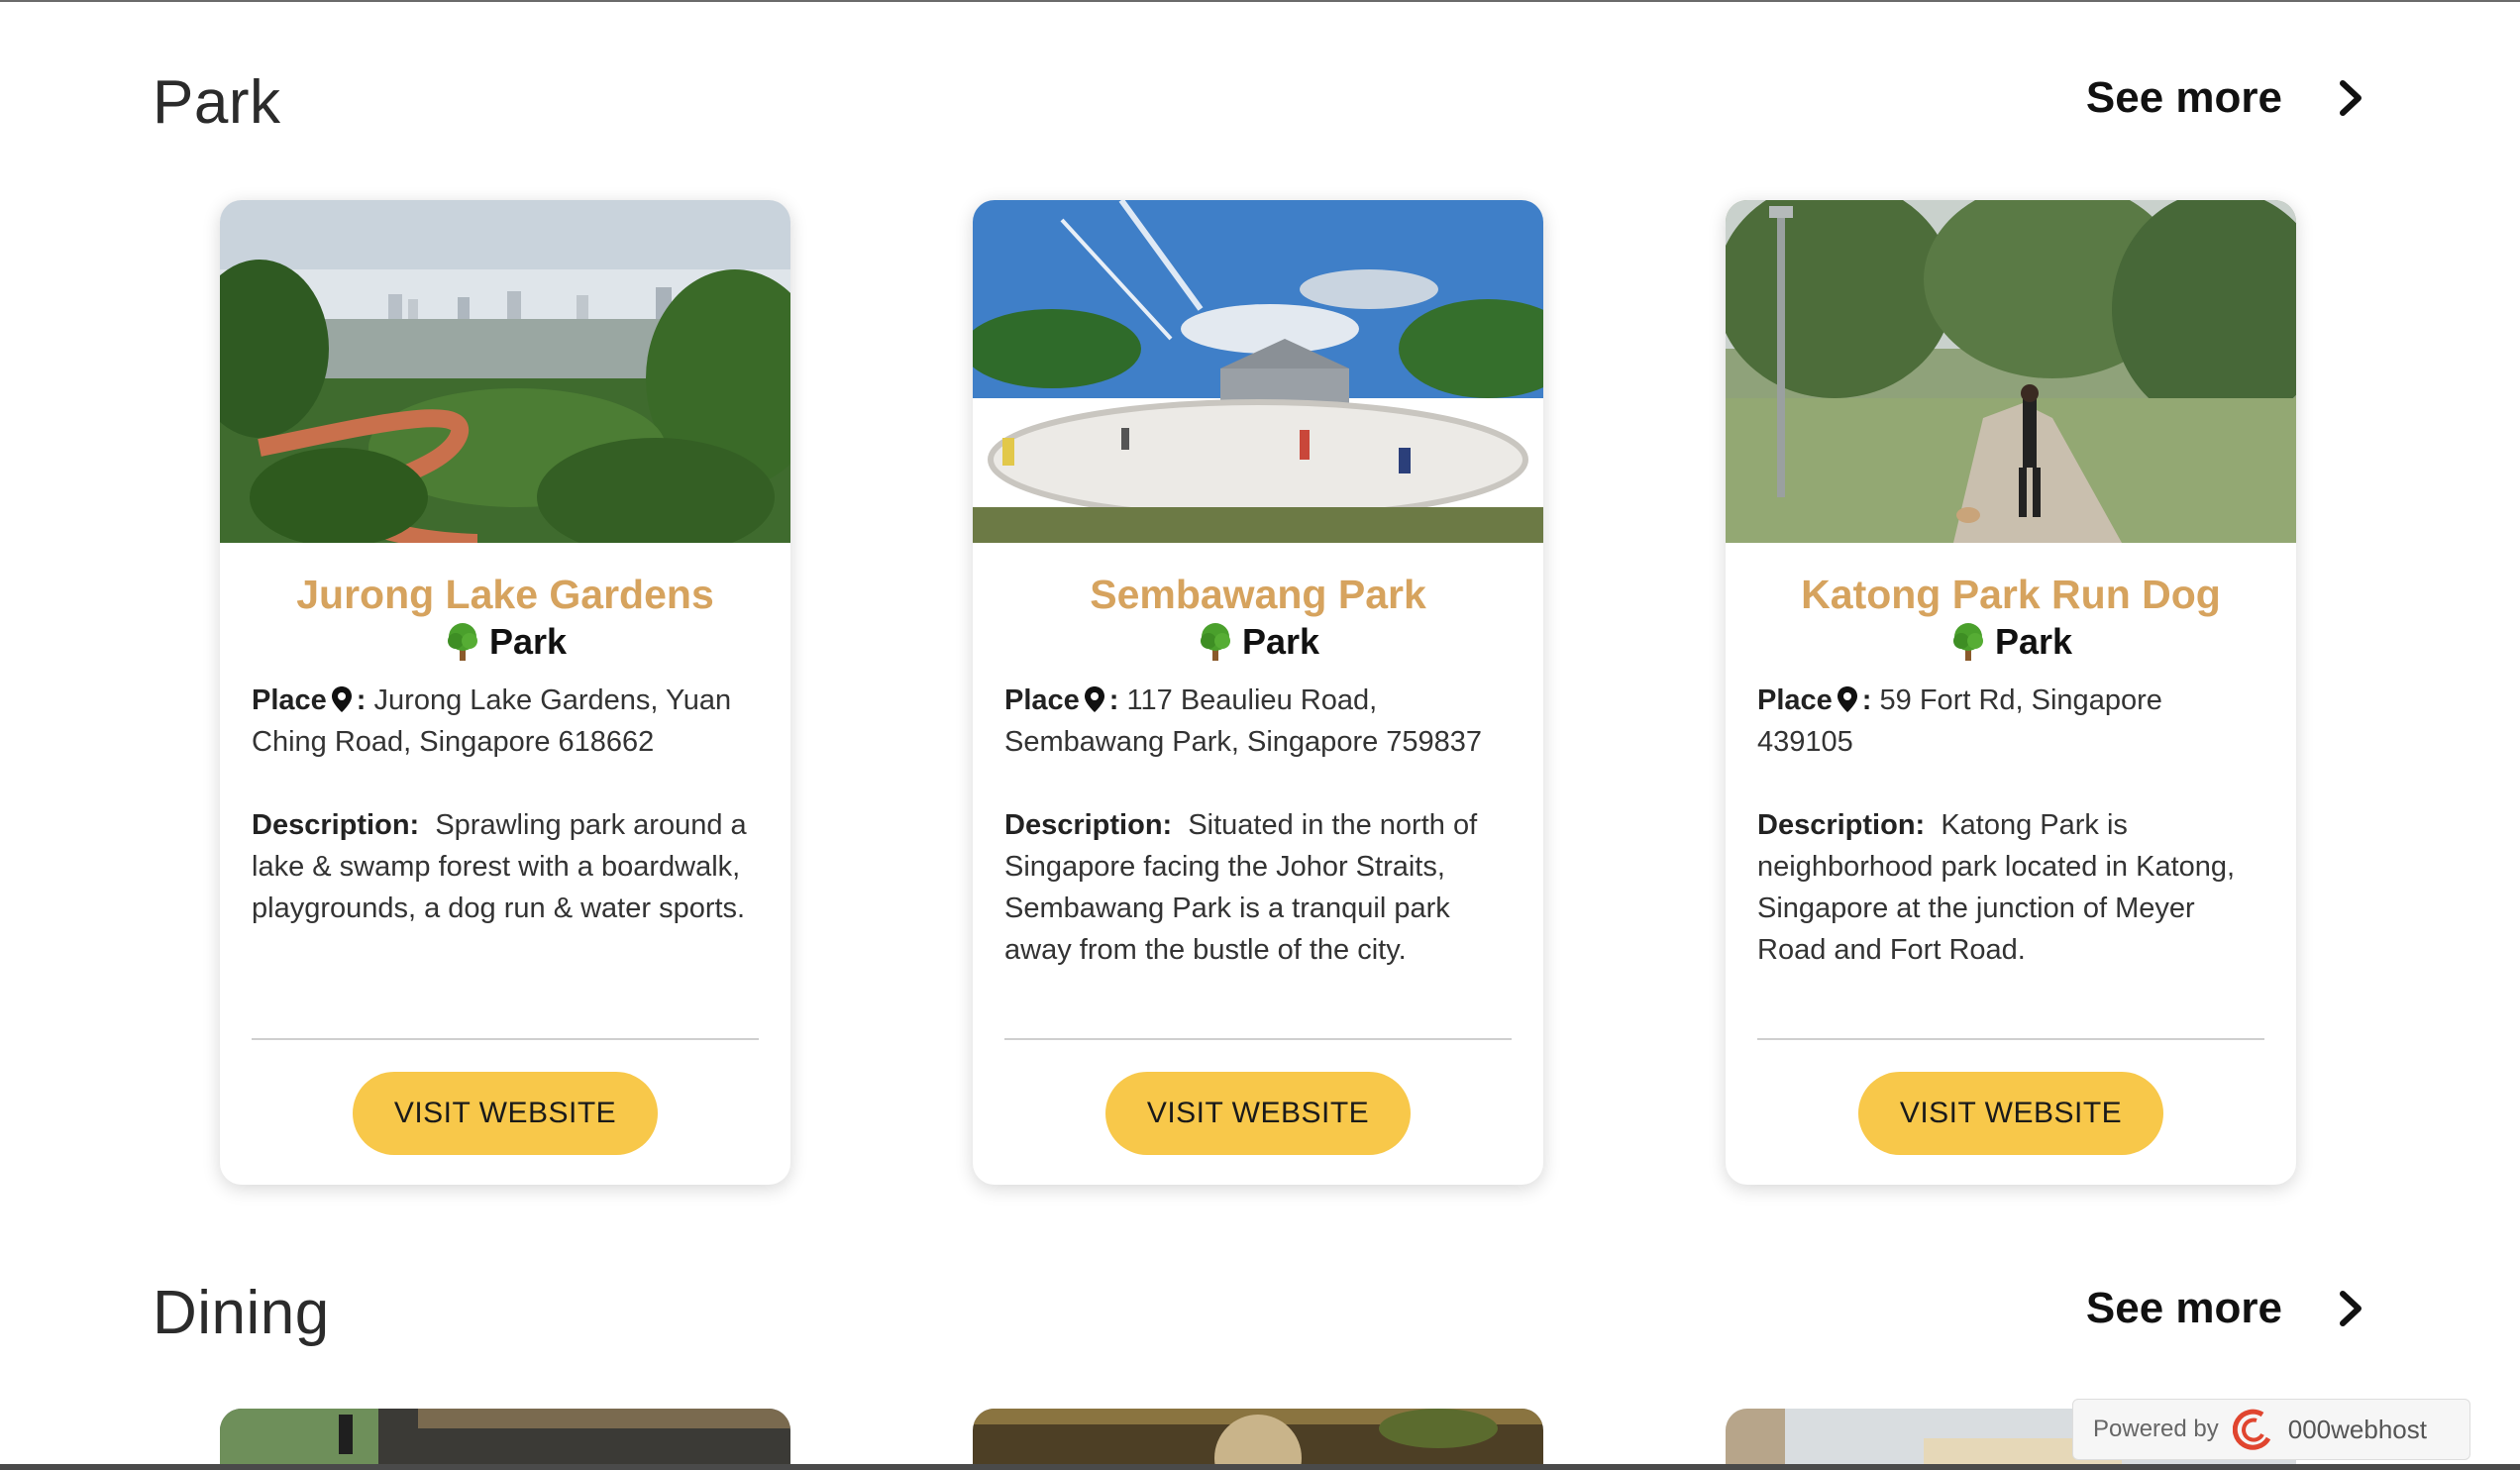  What do you see at coordinates (2251, 1429) in the screenshot?
I see `000webhost-logo-icon` at bounding box center [2251, 1429].